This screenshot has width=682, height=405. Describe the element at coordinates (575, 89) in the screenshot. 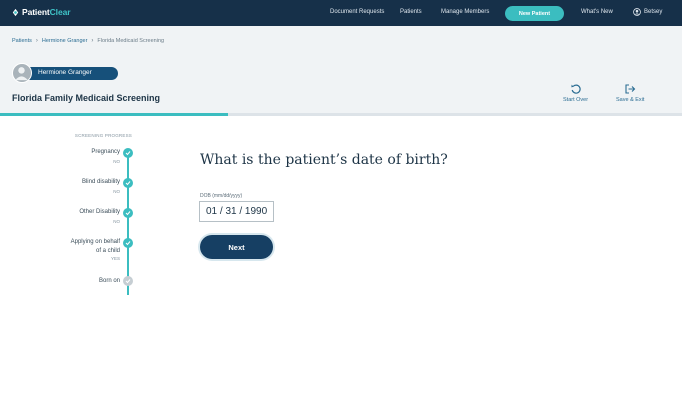

I see `undo-icon` at that location.